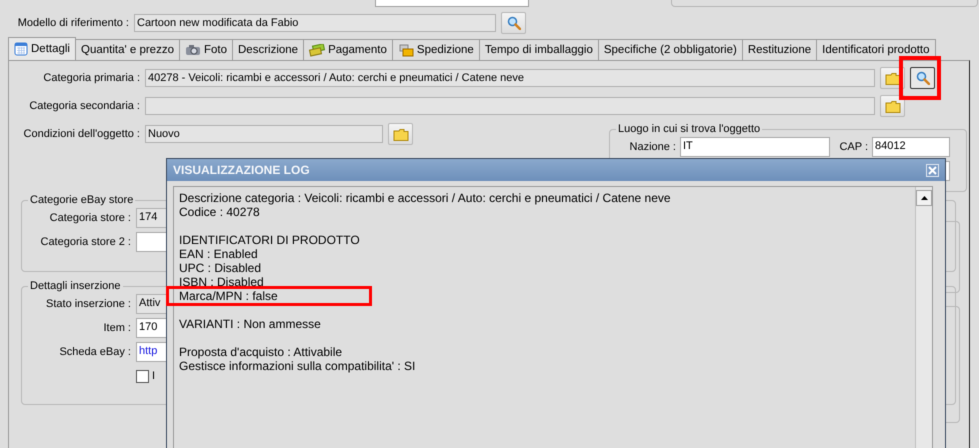 The height and width of the screenshot is (448, 979). I want to click on group-title: Luogo in cui si trova l'oggetto, so click(689, 129).